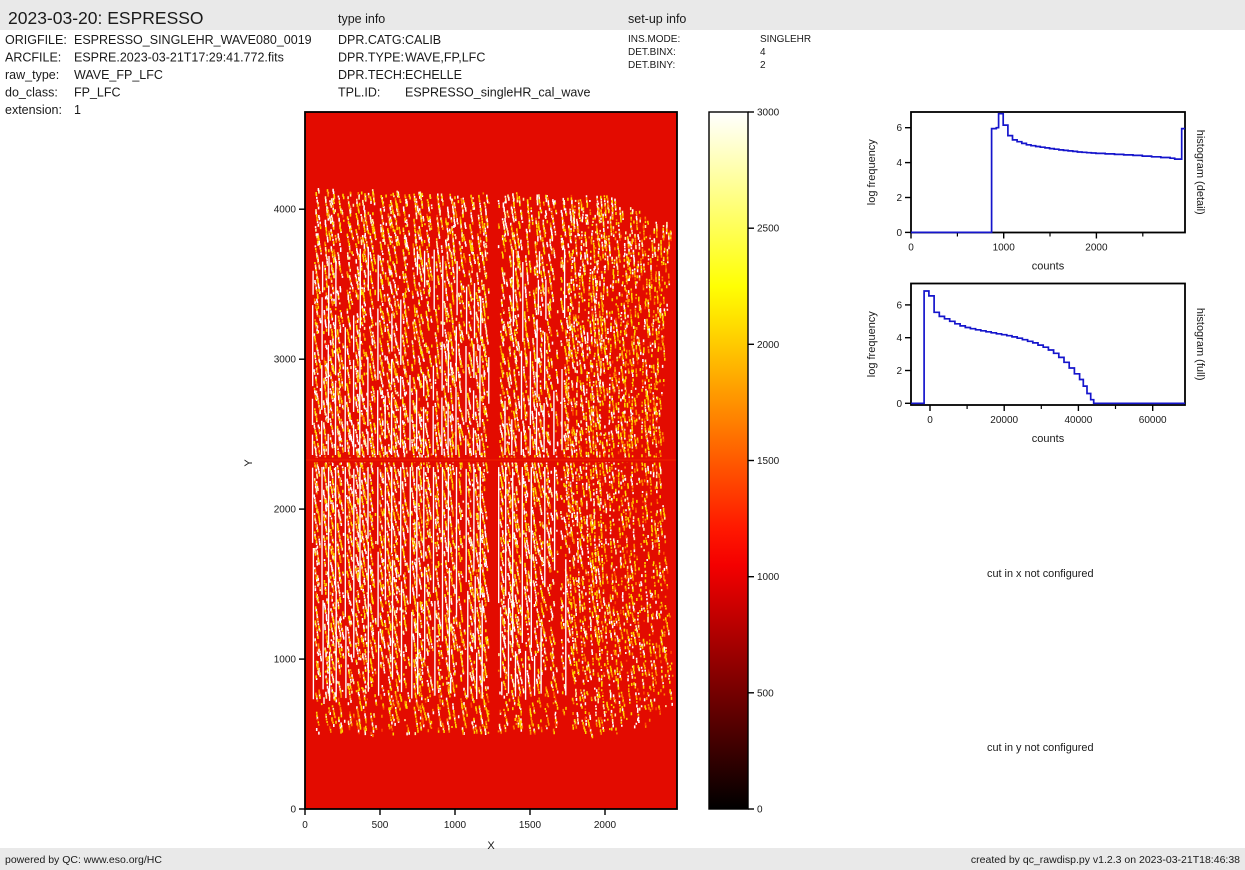 The height and width of the screenshot is (870, 1245). Describe the element at coordinates (118, 75) in the screenshot. I see `svg-text: WAVE_FP_LFC` at that location.